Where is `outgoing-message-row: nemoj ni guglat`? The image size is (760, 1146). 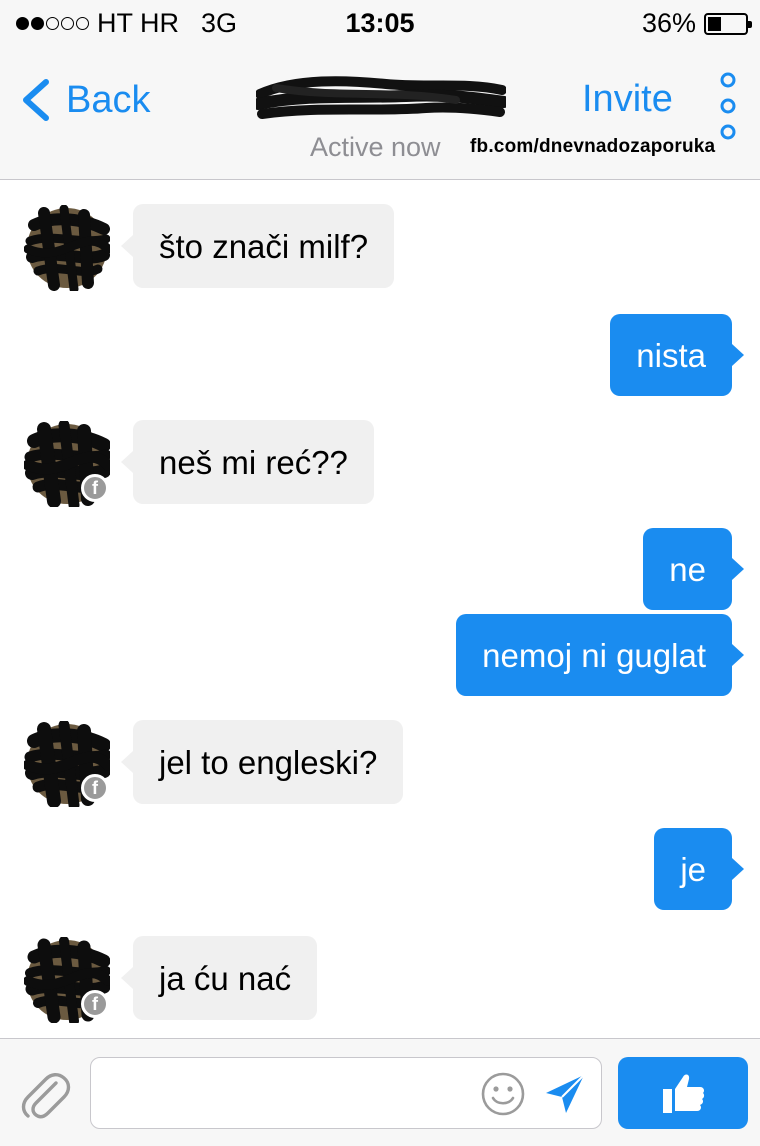 outgoing-message-row: nemoj ni guglat is located at coordinates (380, 655).